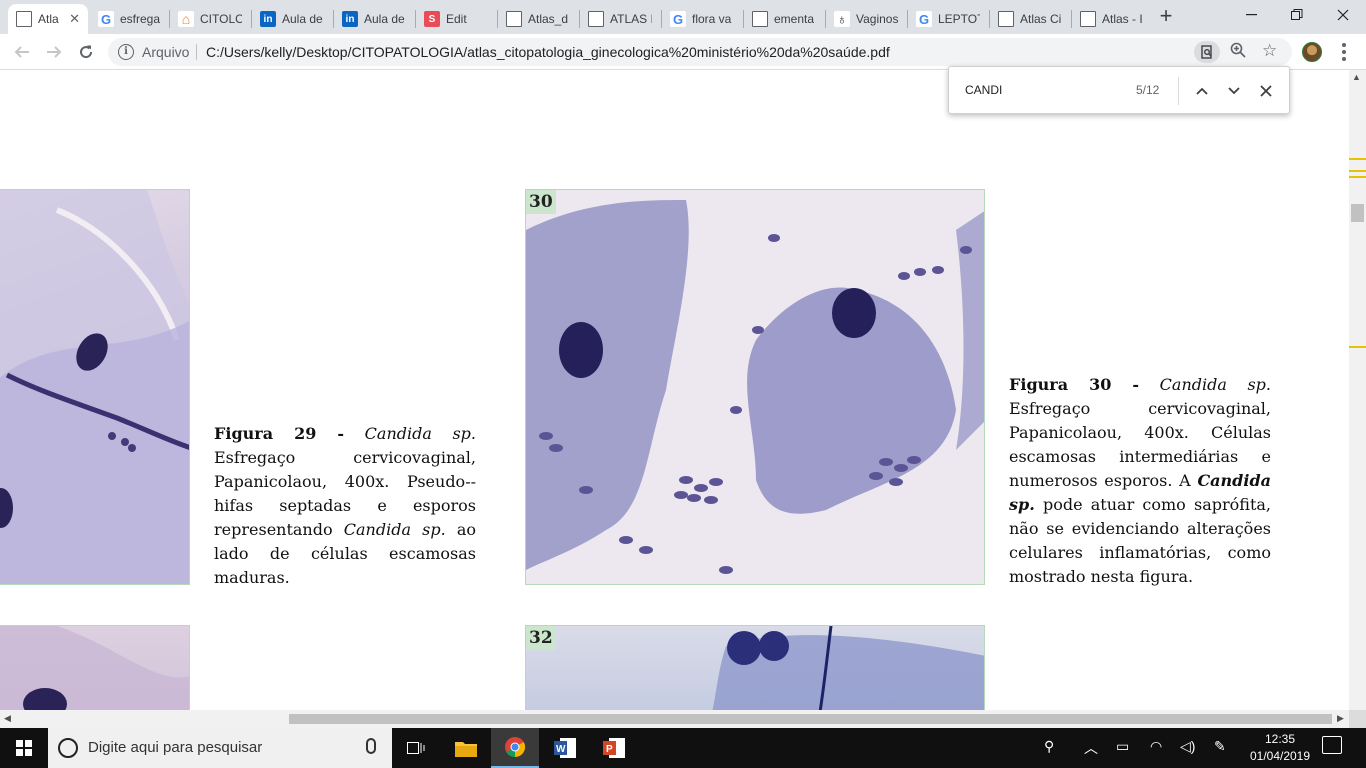  Describe the element at coordinates (1091, 748) in the screenshot. I see `chevron-up-icon: ︿` at that location.